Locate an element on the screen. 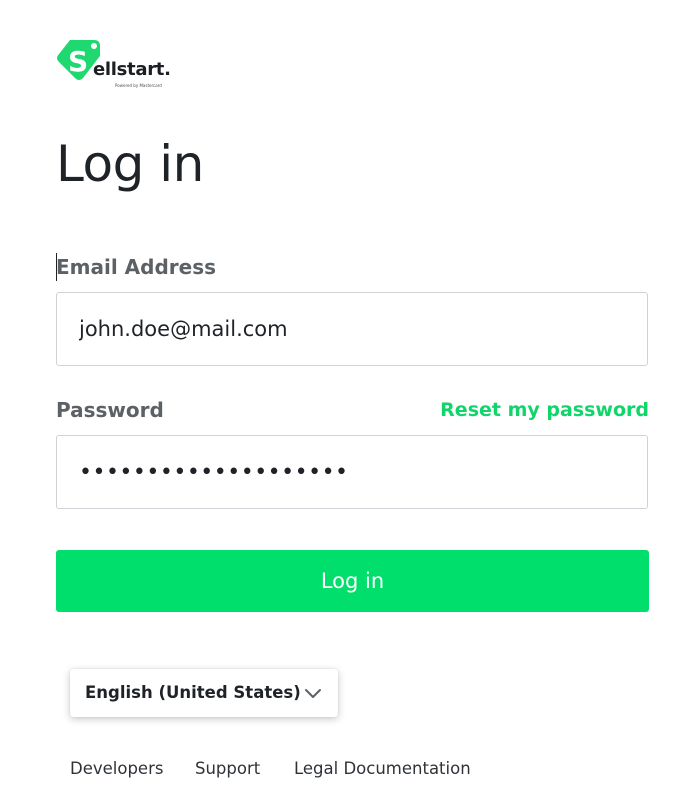 This screenshot has height=800, width=699. sellstart-logo: S ellstart. Powered by Mastercard is located at coordinates (121, 66).